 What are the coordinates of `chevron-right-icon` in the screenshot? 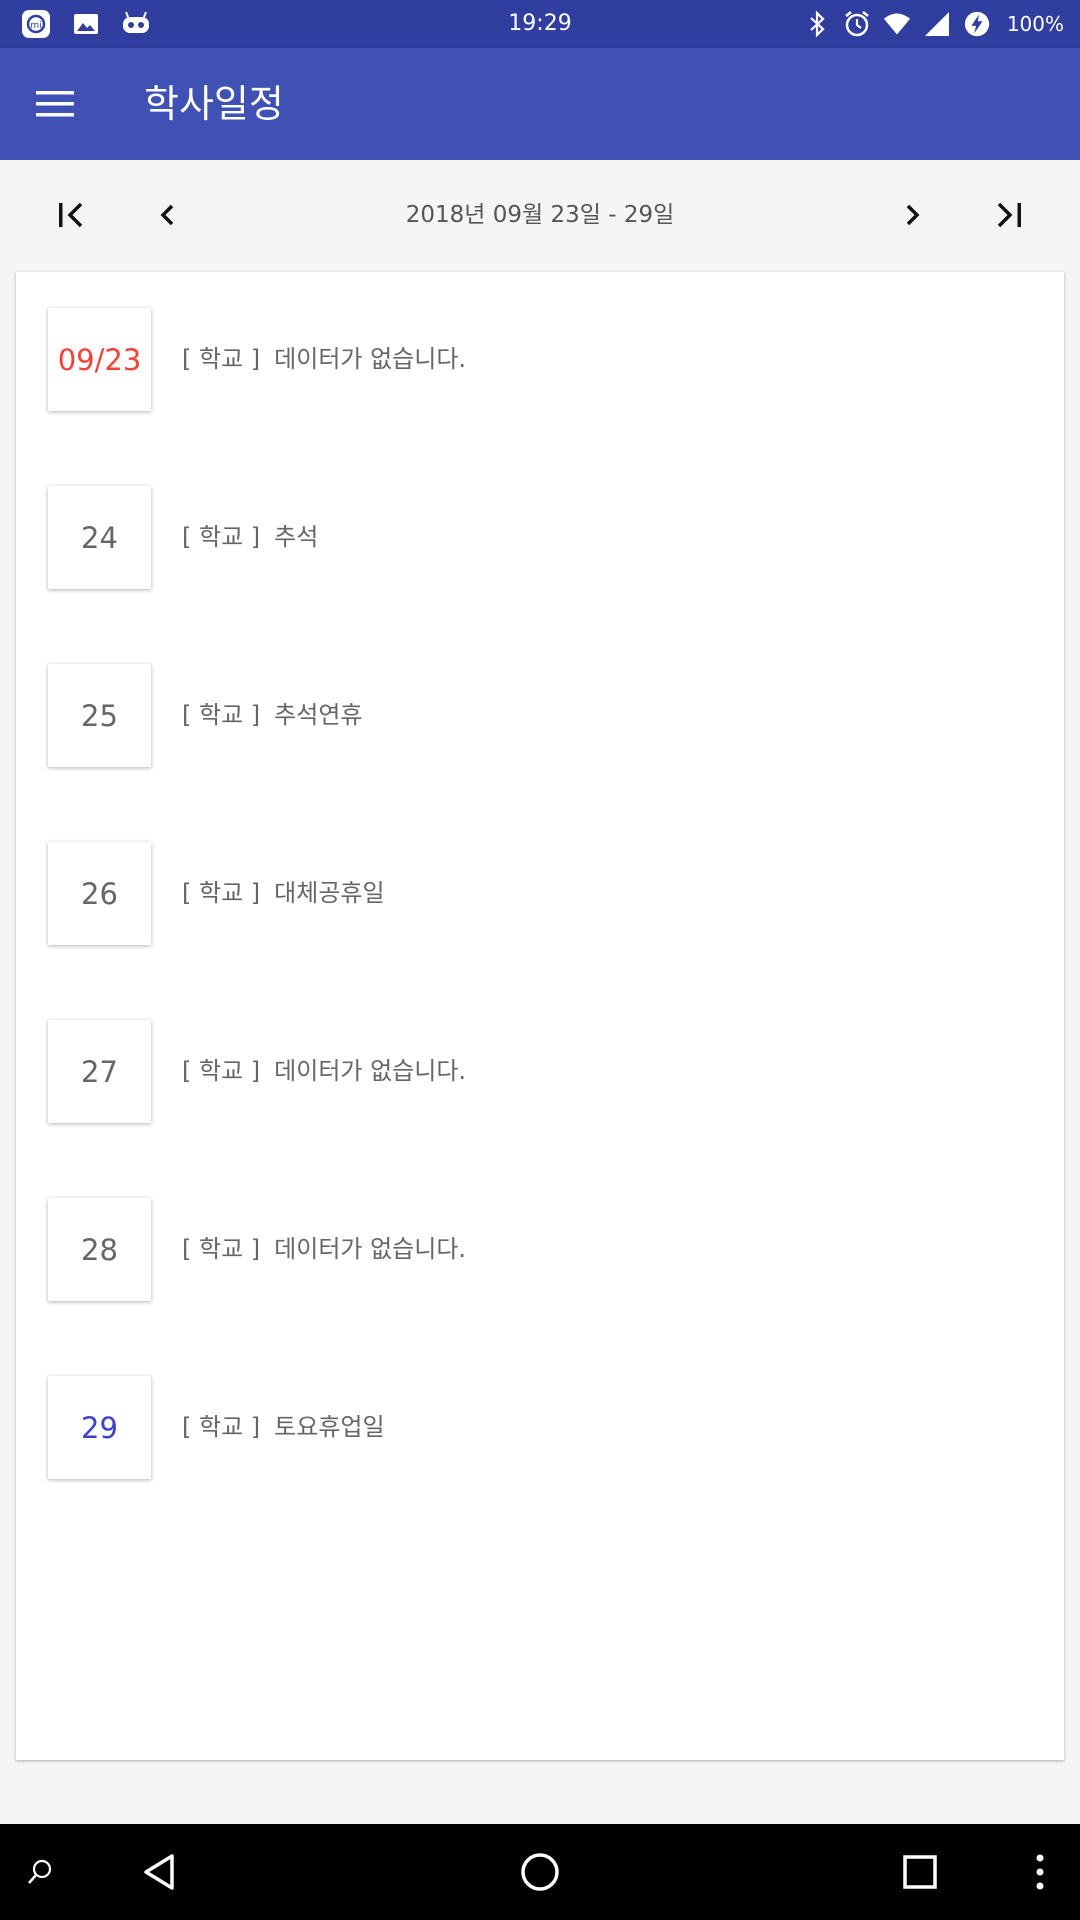 It's located at (913, 215).